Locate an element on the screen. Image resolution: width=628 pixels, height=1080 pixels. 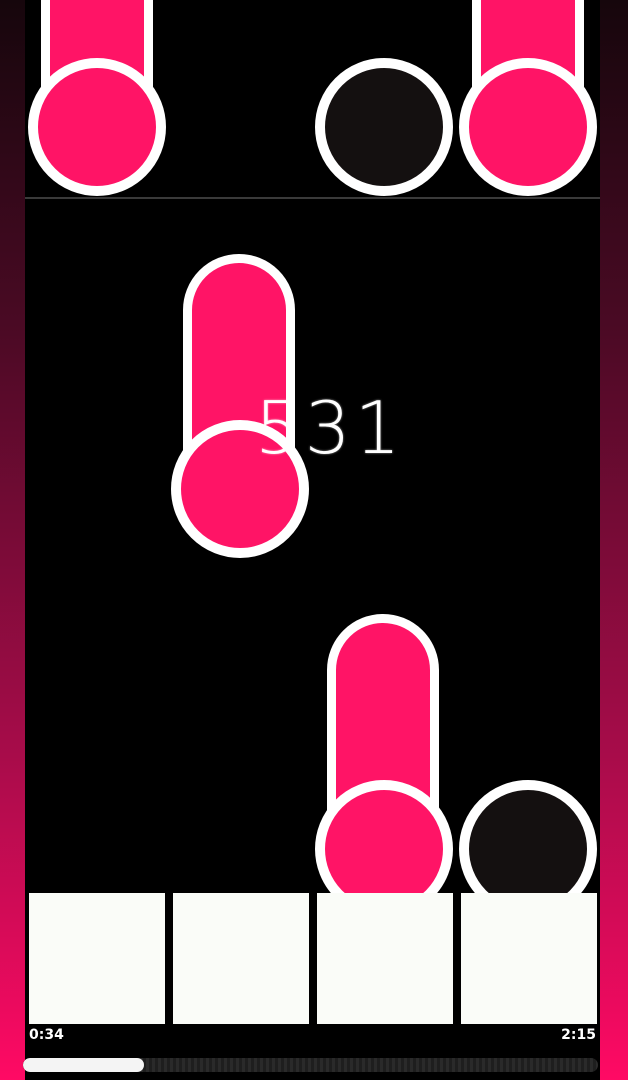
total-time: 2:15 is located at coordinates (578, 1035).